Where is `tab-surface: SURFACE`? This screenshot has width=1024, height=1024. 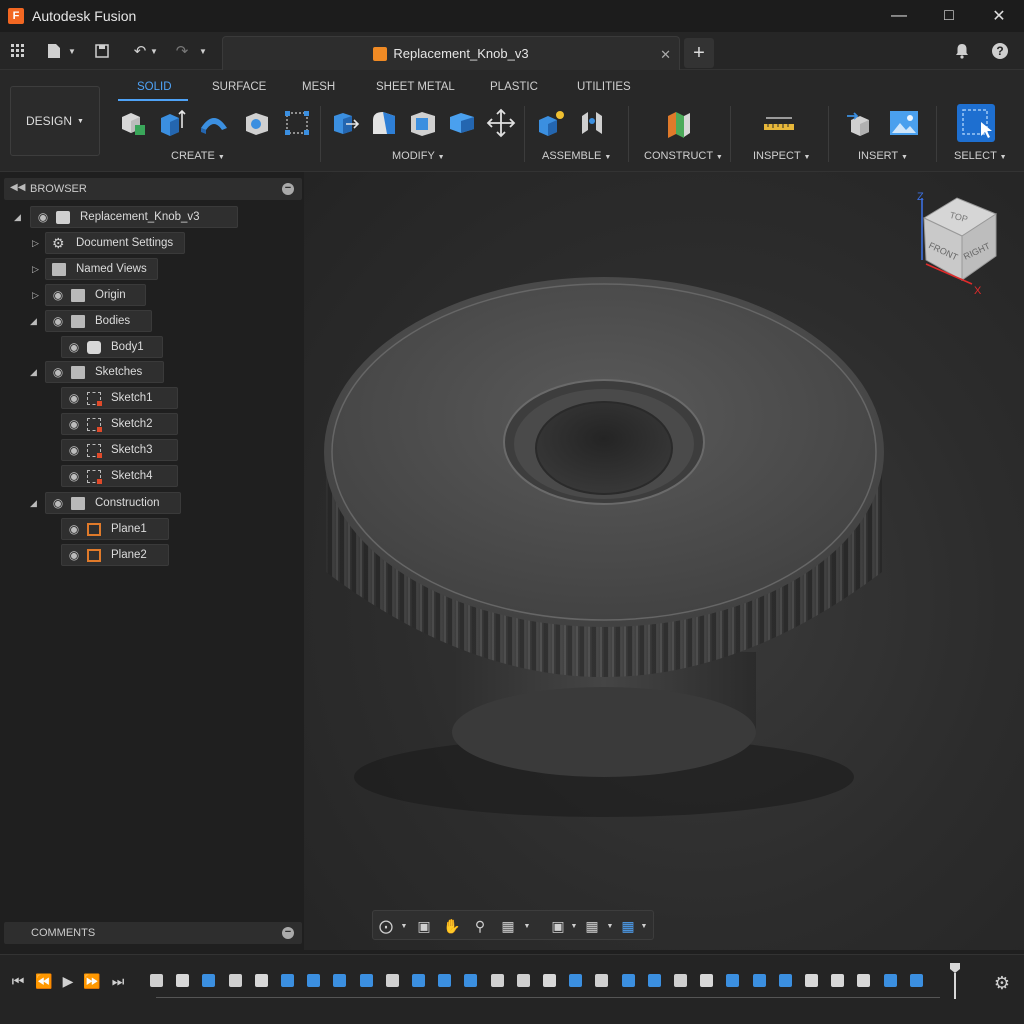
tab-surface: SURFACE is located at coordinates (239, 87).